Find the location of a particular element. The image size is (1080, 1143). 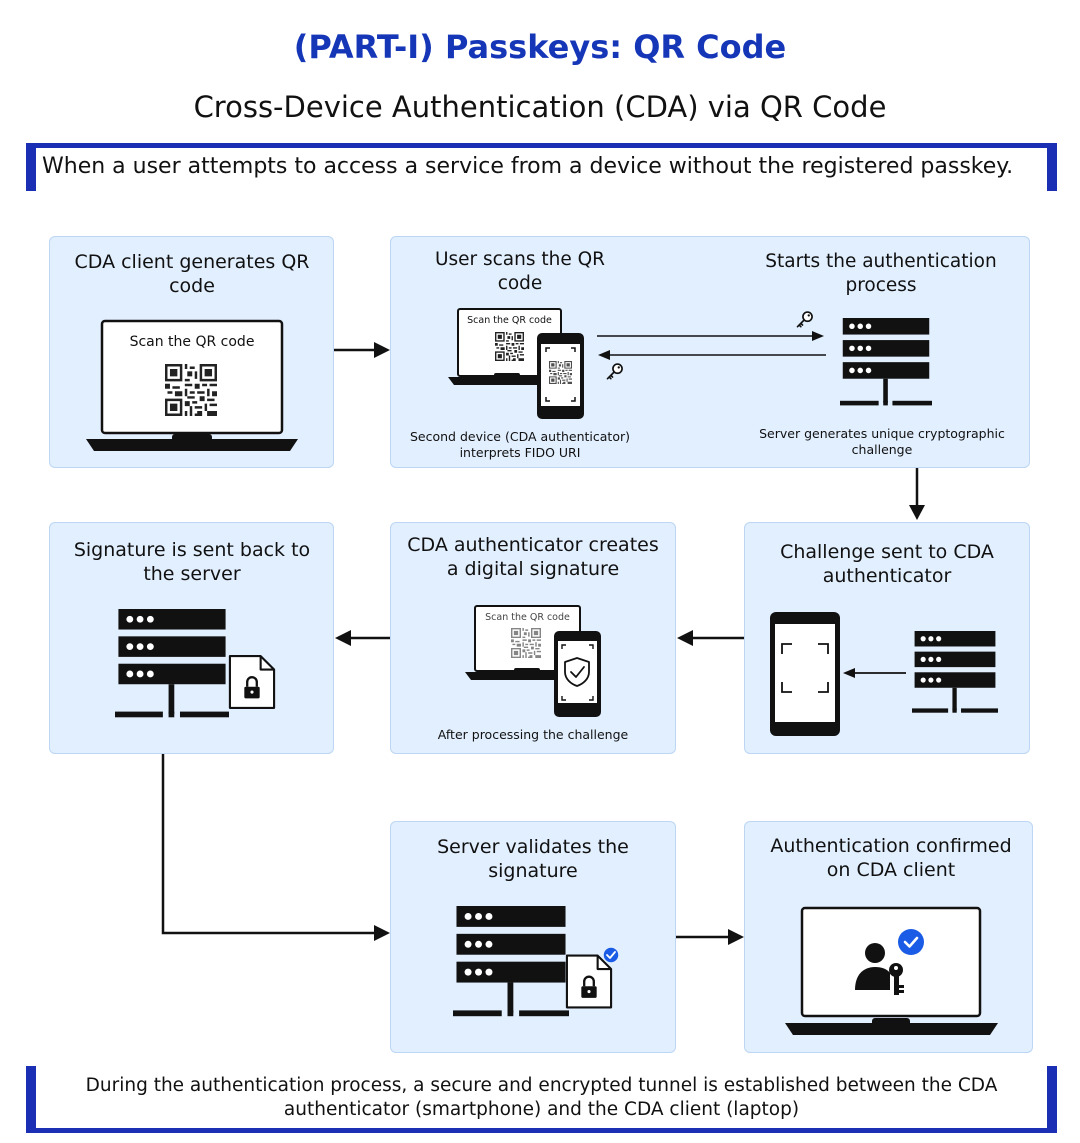

check-badge-icon is located at coordinates (911, 942).